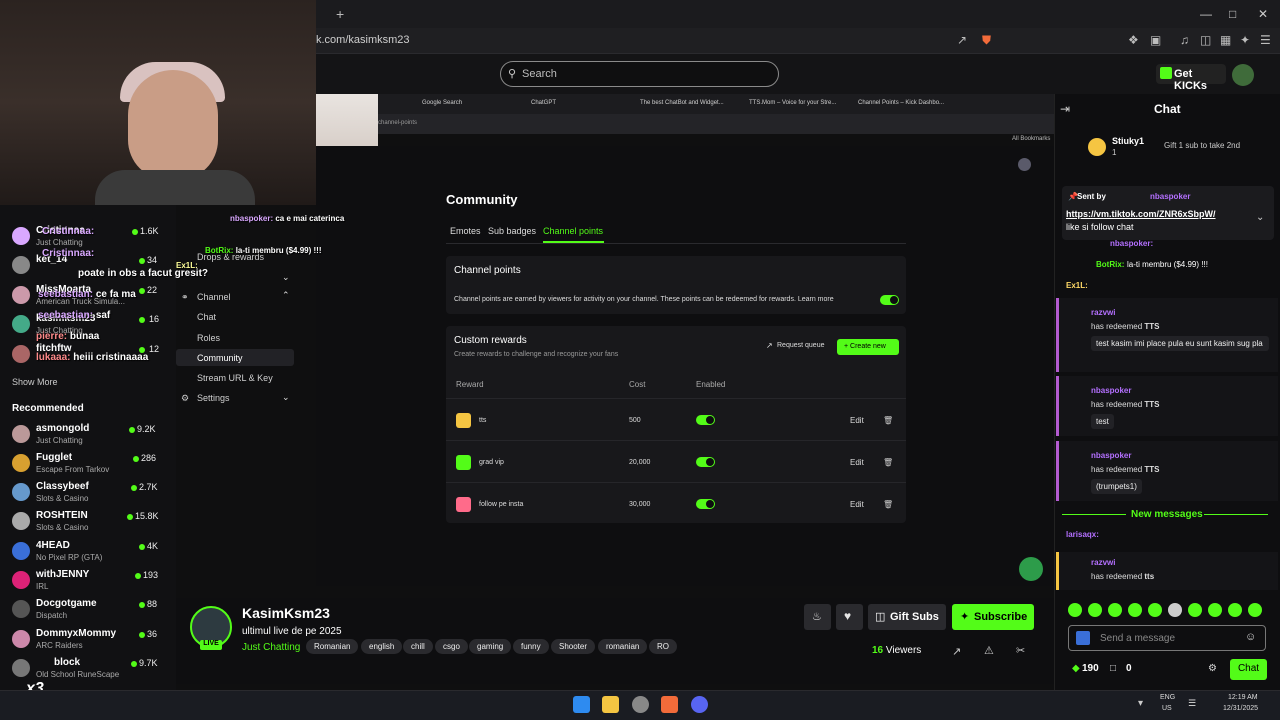 The width and height of the screenshot is (1280, 720). I want to click on gift-prompt: Gift 1 sub to take 2nd, so click(1202, 145).